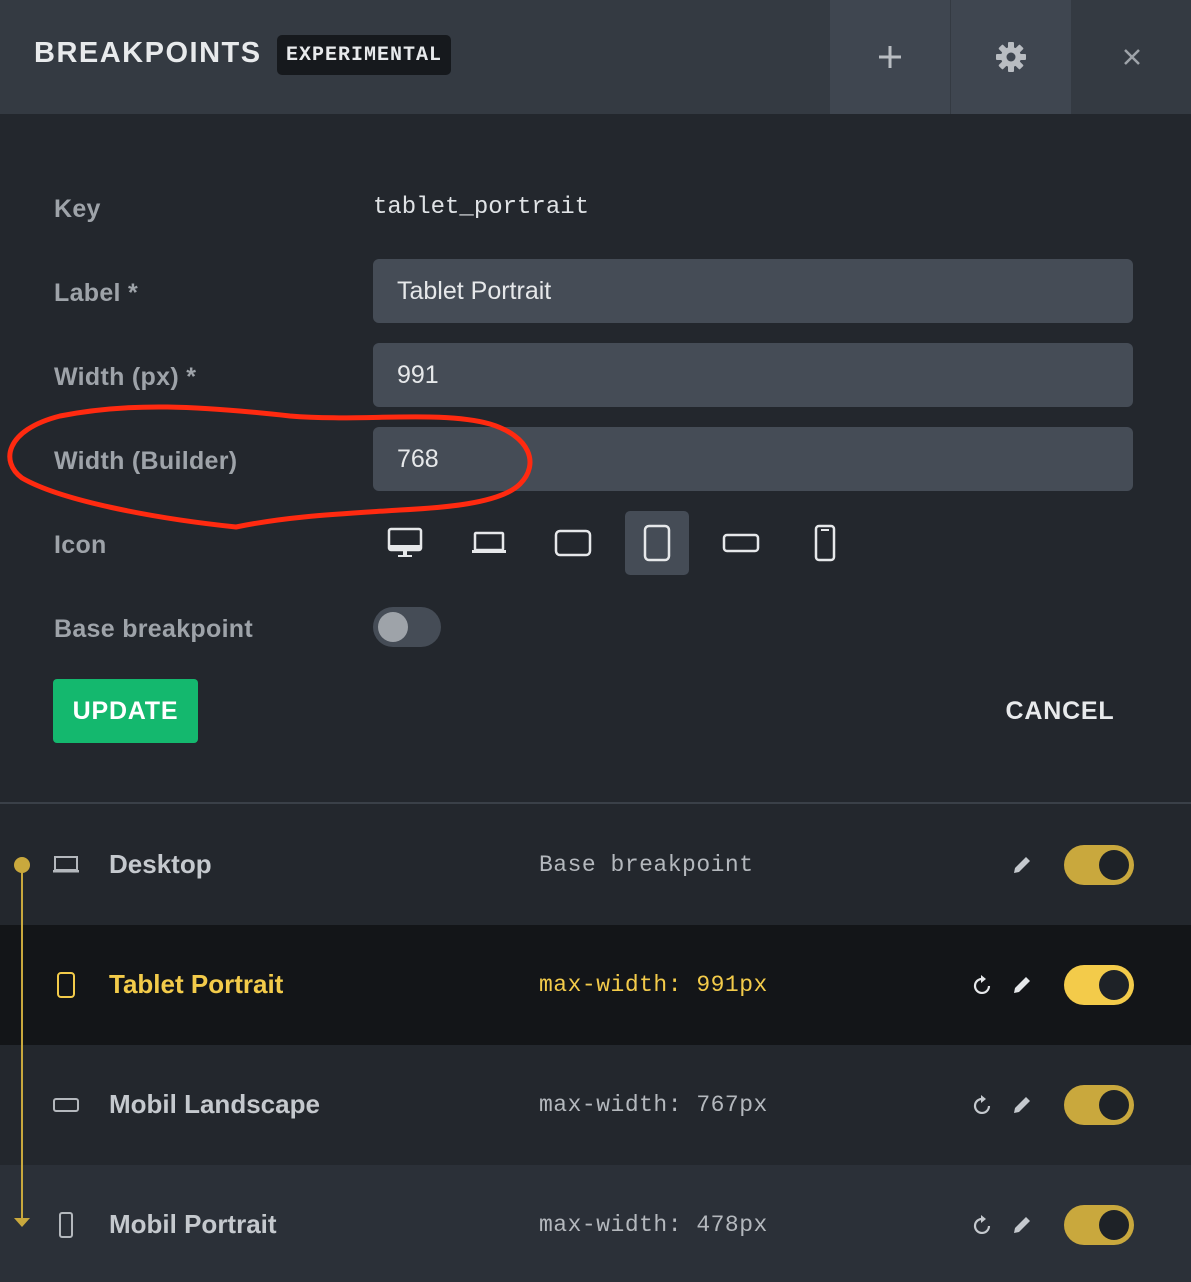 This screenshot has height=1282, width=1191. I want to click on timeline-start-dot, so click(22, 865).